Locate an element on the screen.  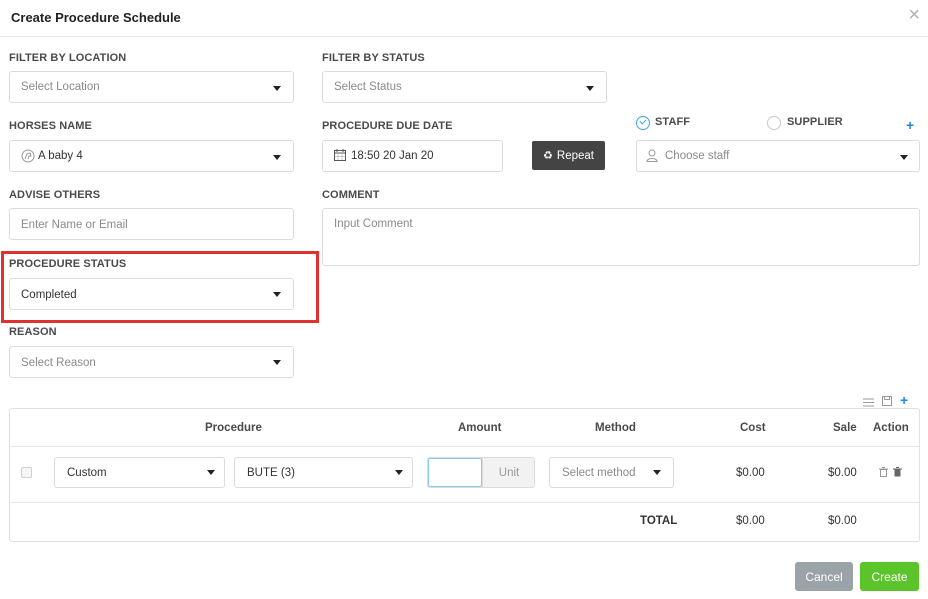
choose-staff-select: Choose staff is located at coordinates (778, 156).